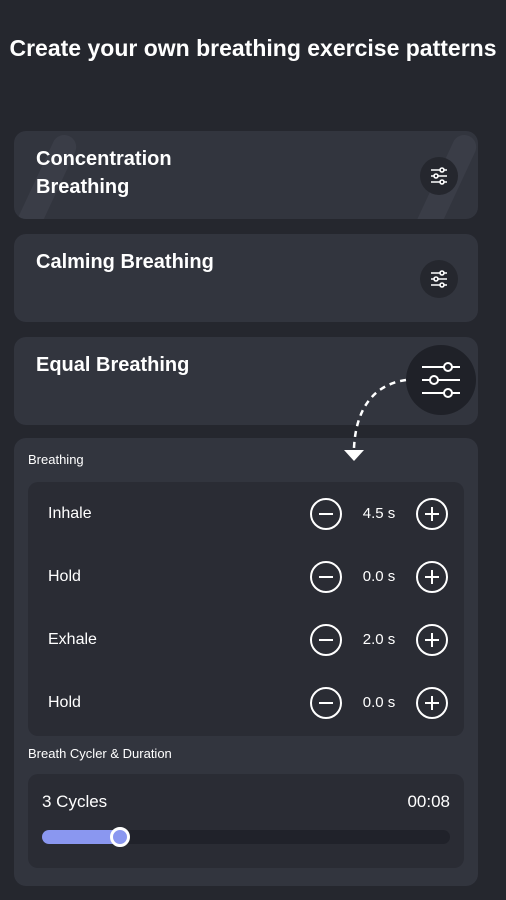  Describe the element at coordinates (246, 278) in the screenshot. I see `pattern-card-calming: Calming Breathing` at that location.